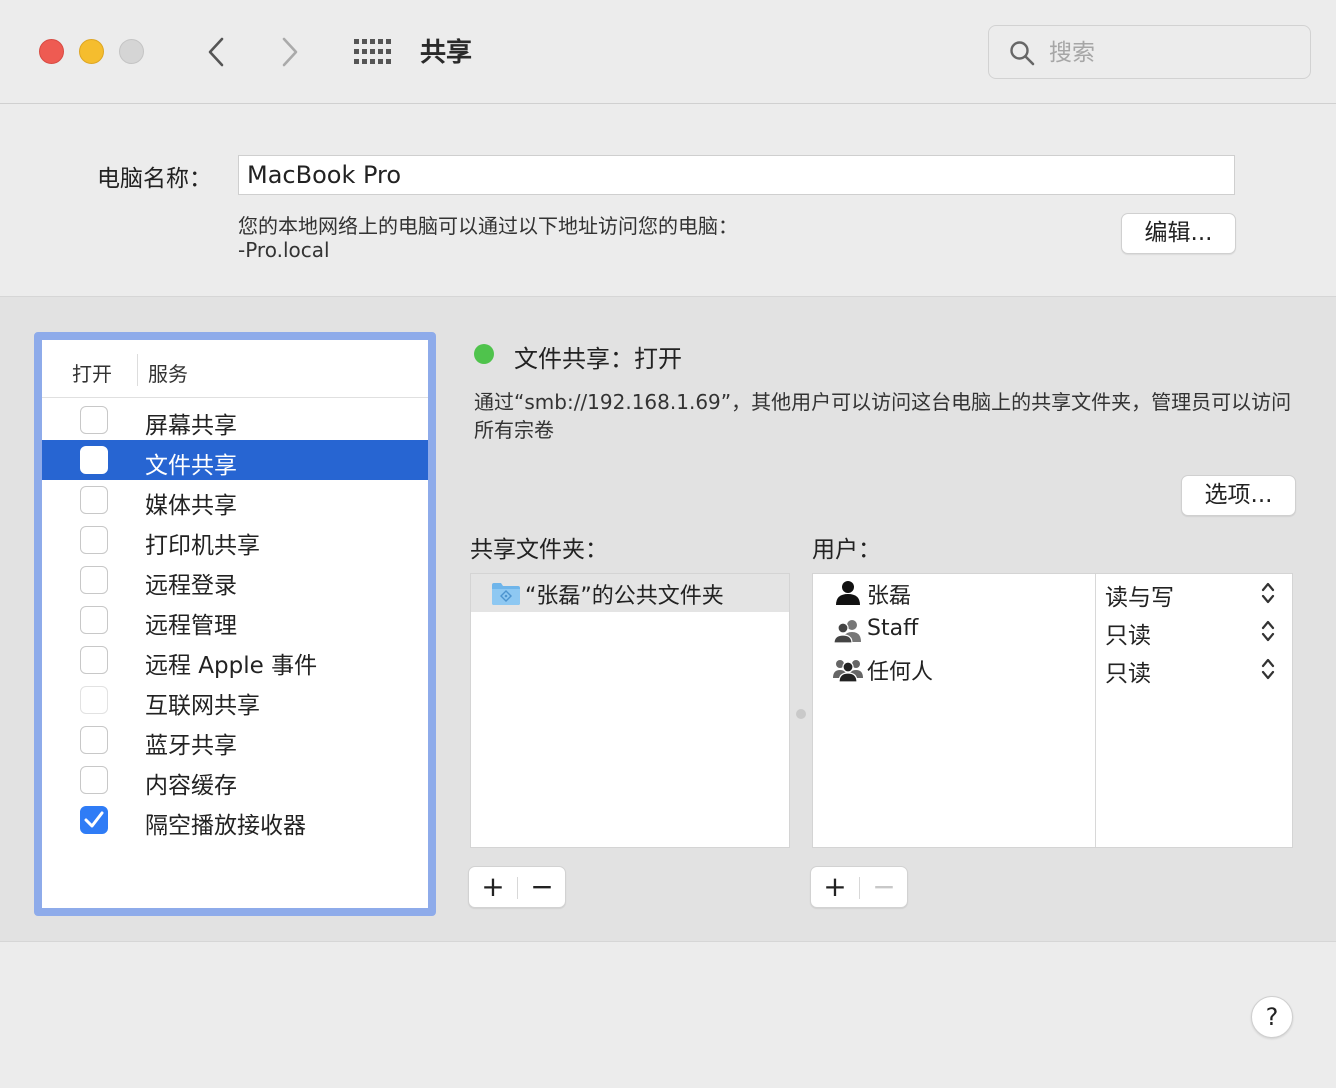 This screenshot has height=1088, width=1336. Describe the element at coordinates (191, 786) in the screenshot. I see `service-label: 内容缓存` at that location.